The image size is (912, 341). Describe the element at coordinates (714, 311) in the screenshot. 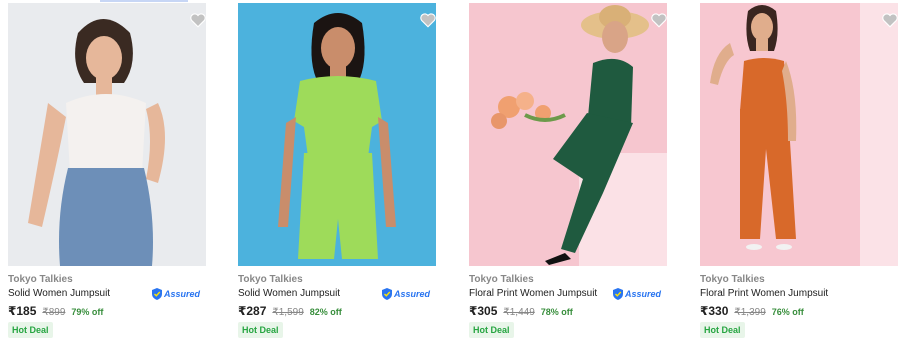

I see `selling-price: ₹330` at that location.